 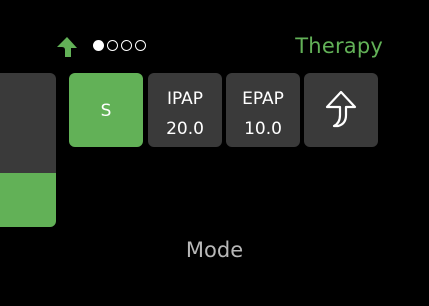 I want to click on back-tile, so click(x=341, y=110).